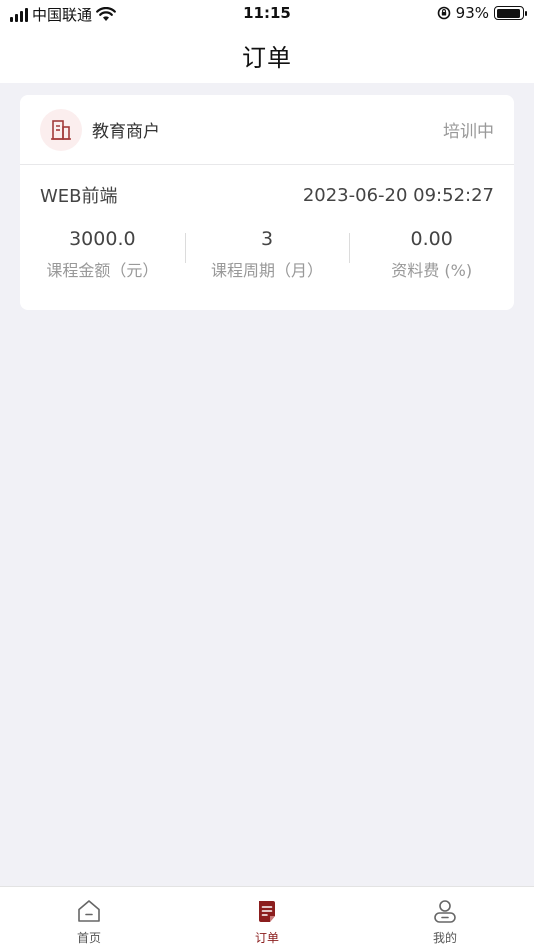 The width and height of the screenshot is (534, 950). I want to click on building-icon, so click(61, 129).